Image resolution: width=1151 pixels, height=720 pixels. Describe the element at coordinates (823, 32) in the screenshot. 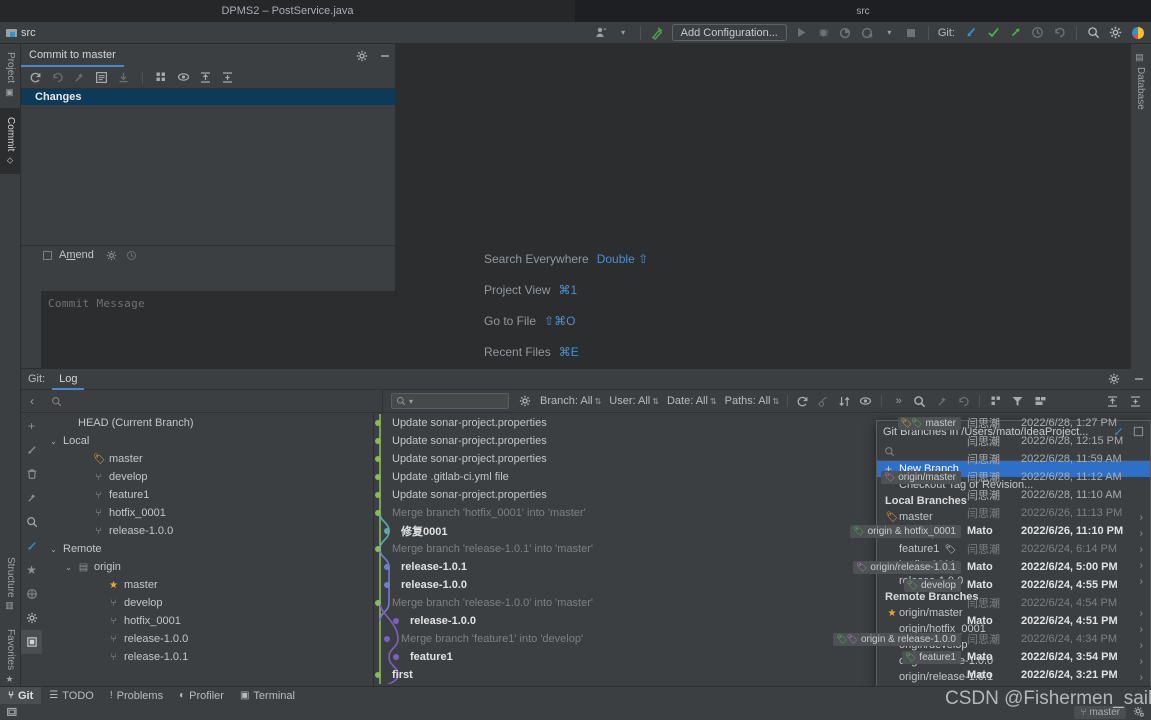

I see `debug-icon` at that location.